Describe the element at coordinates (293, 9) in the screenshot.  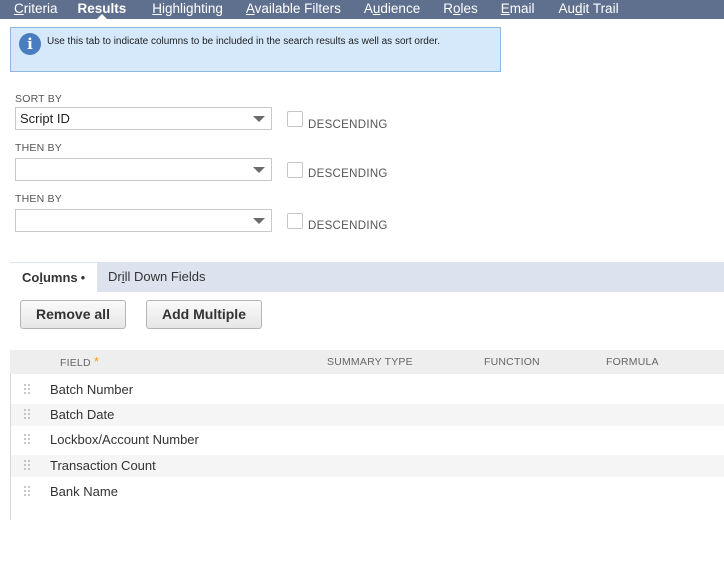
I see `tab-available-filters: Available Filters` at that location.